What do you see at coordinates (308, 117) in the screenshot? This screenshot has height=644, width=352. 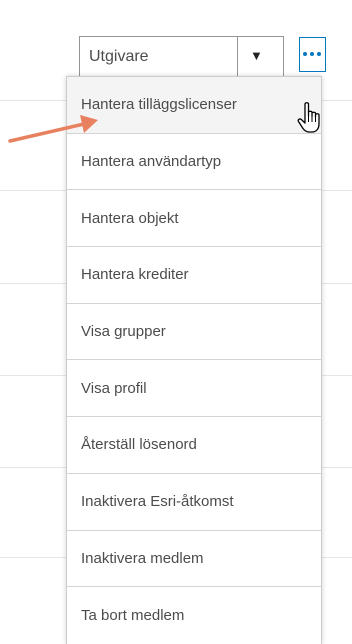 I see `hand-cursor-icon` at bounding box center [308, 117].